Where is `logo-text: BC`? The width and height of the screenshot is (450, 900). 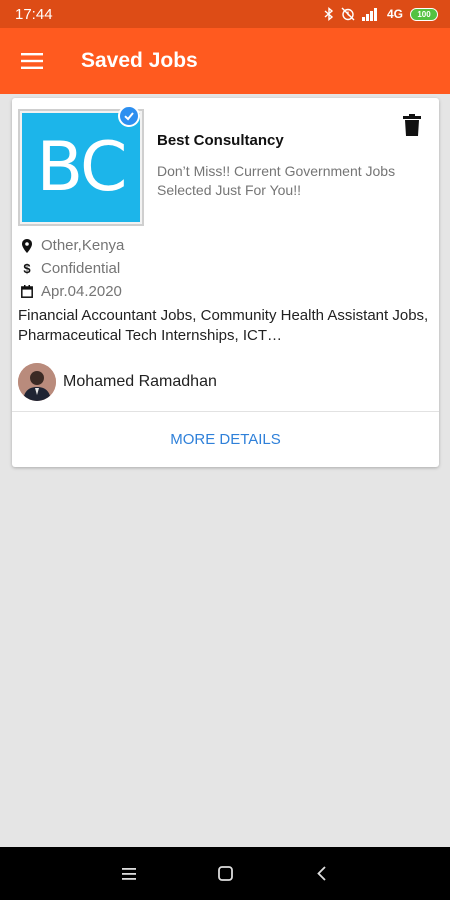
logo-text: BC is located at coordinates (81, 167).